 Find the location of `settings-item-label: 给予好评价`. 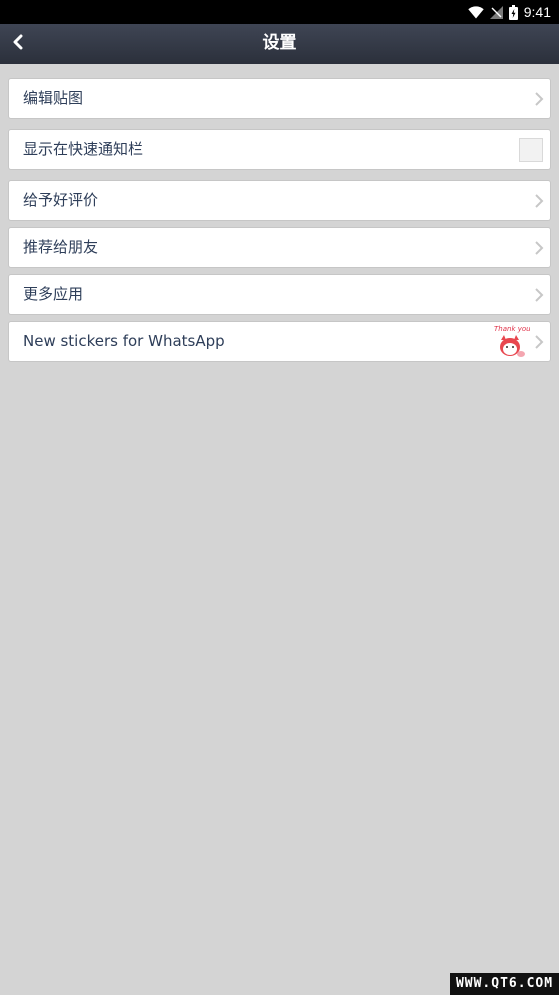

settings-item-label: 给予好评价 is located at coordinates (61, 200).